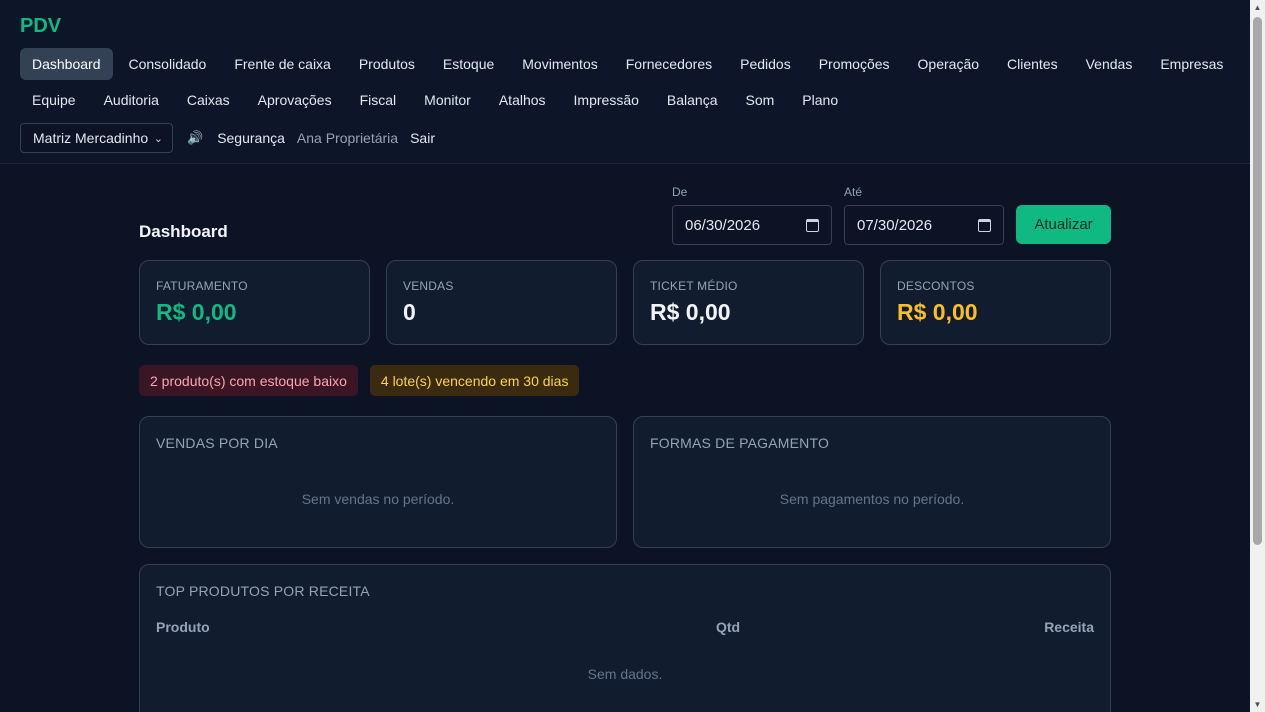 This screenshot has width=1265, height=712. Describe the element at coordinates (625, 674) in the screenshot. I see `empty-state: Sem dados.` at that location.